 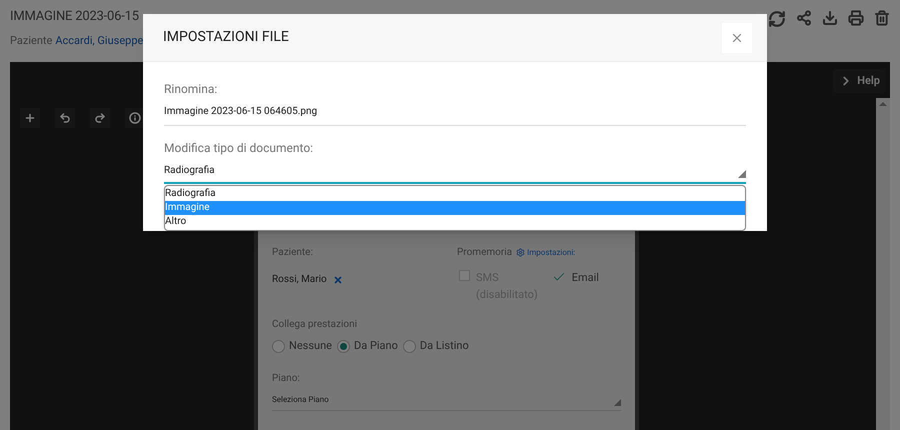 I want to click on settings-link: Impostazioni:, so click(x=551, y=252).